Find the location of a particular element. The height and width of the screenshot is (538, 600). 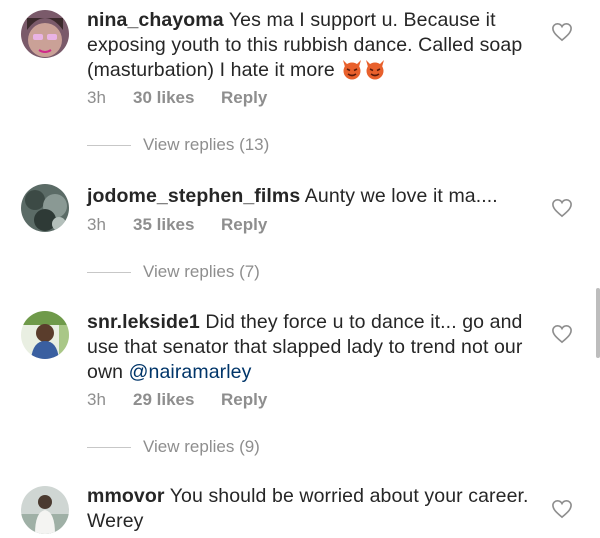

comment-username: snr.lekside1 is located at coordinates (143, 322).